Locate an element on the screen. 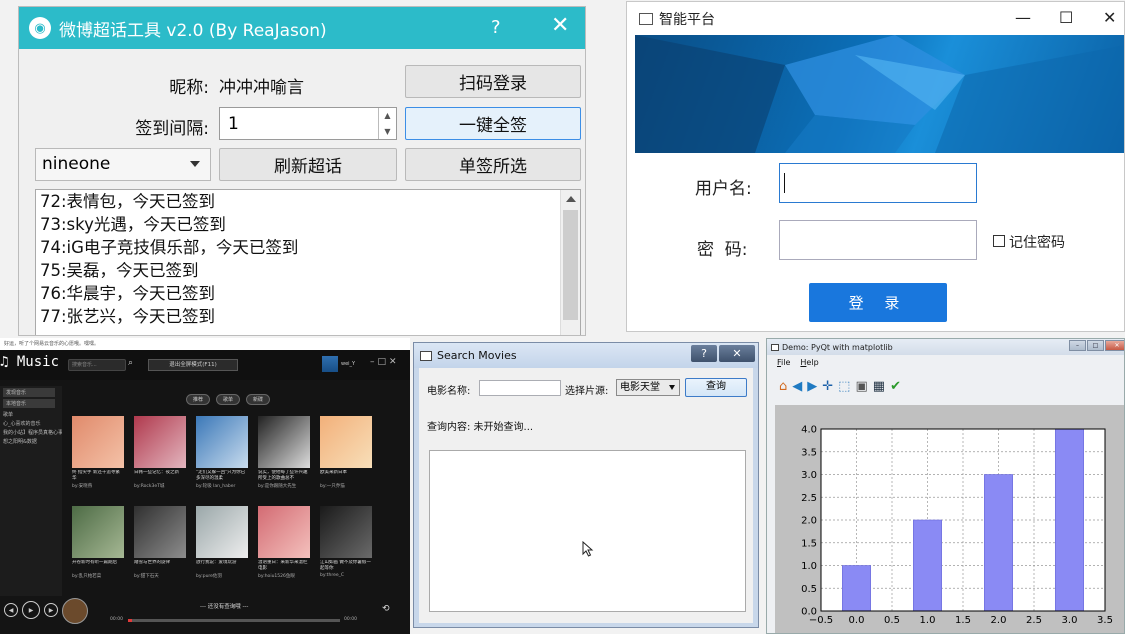 This screenshot has height=634, width=1125. album-title: "走们又躲一回"只为你已多深尽的温柔 is located at coordinates (222, 476).